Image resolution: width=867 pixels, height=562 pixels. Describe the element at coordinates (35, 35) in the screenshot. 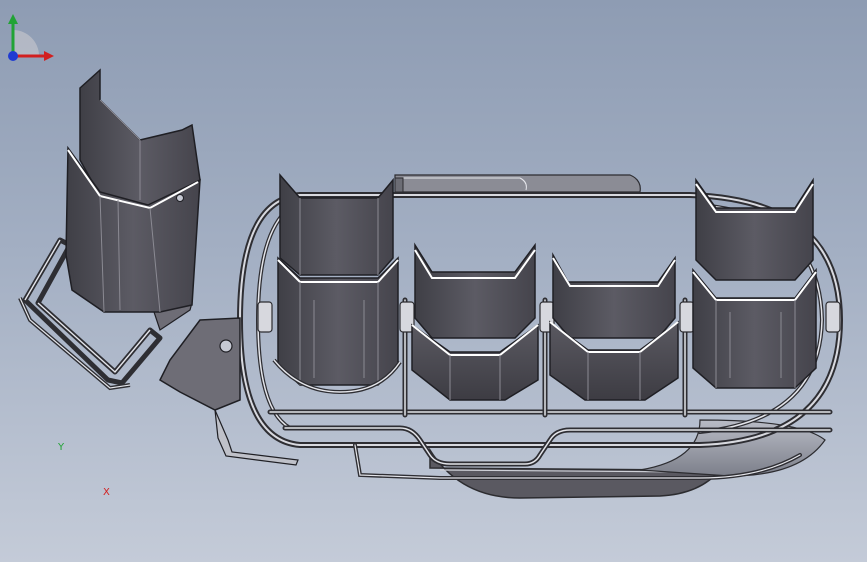

I see `coordinate-triad-icon` at that location.